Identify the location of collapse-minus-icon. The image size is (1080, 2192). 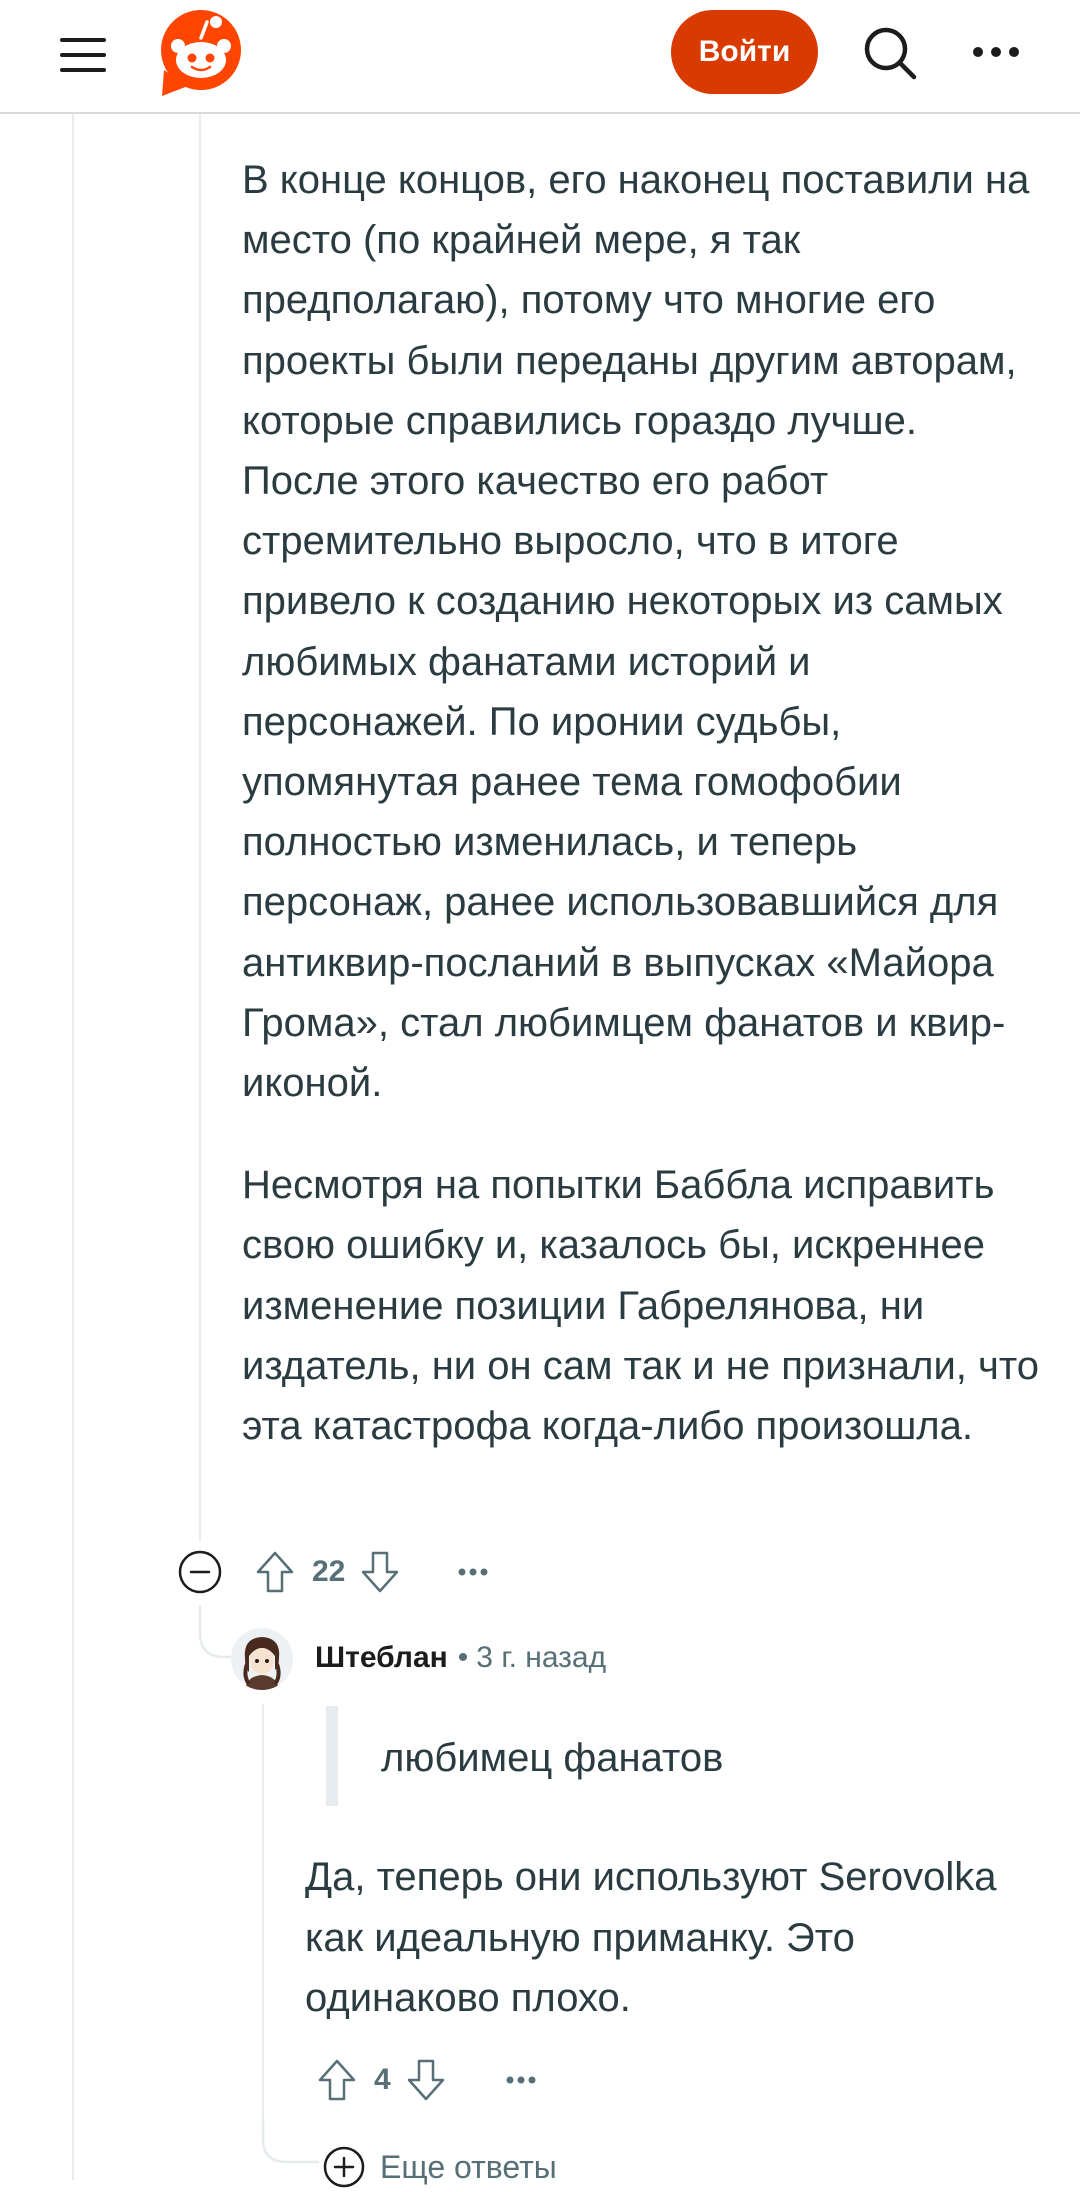
(200, 1572).